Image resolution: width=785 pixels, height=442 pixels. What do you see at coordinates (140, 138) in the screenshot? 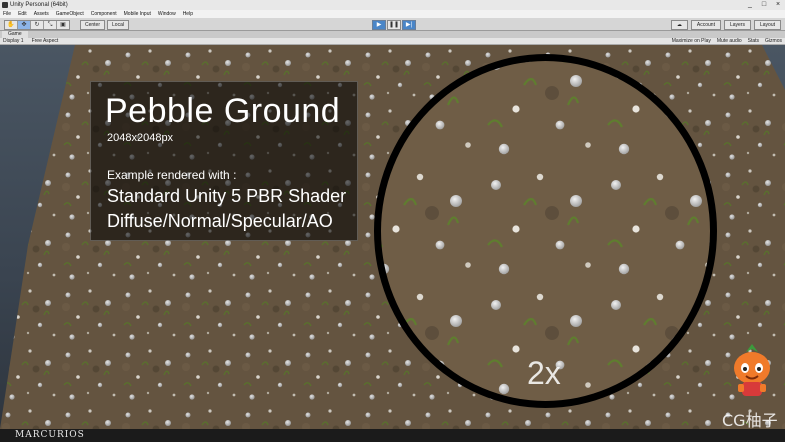
I see `texture-resolution: 2048x2048px` at bounding box center [140, 138].